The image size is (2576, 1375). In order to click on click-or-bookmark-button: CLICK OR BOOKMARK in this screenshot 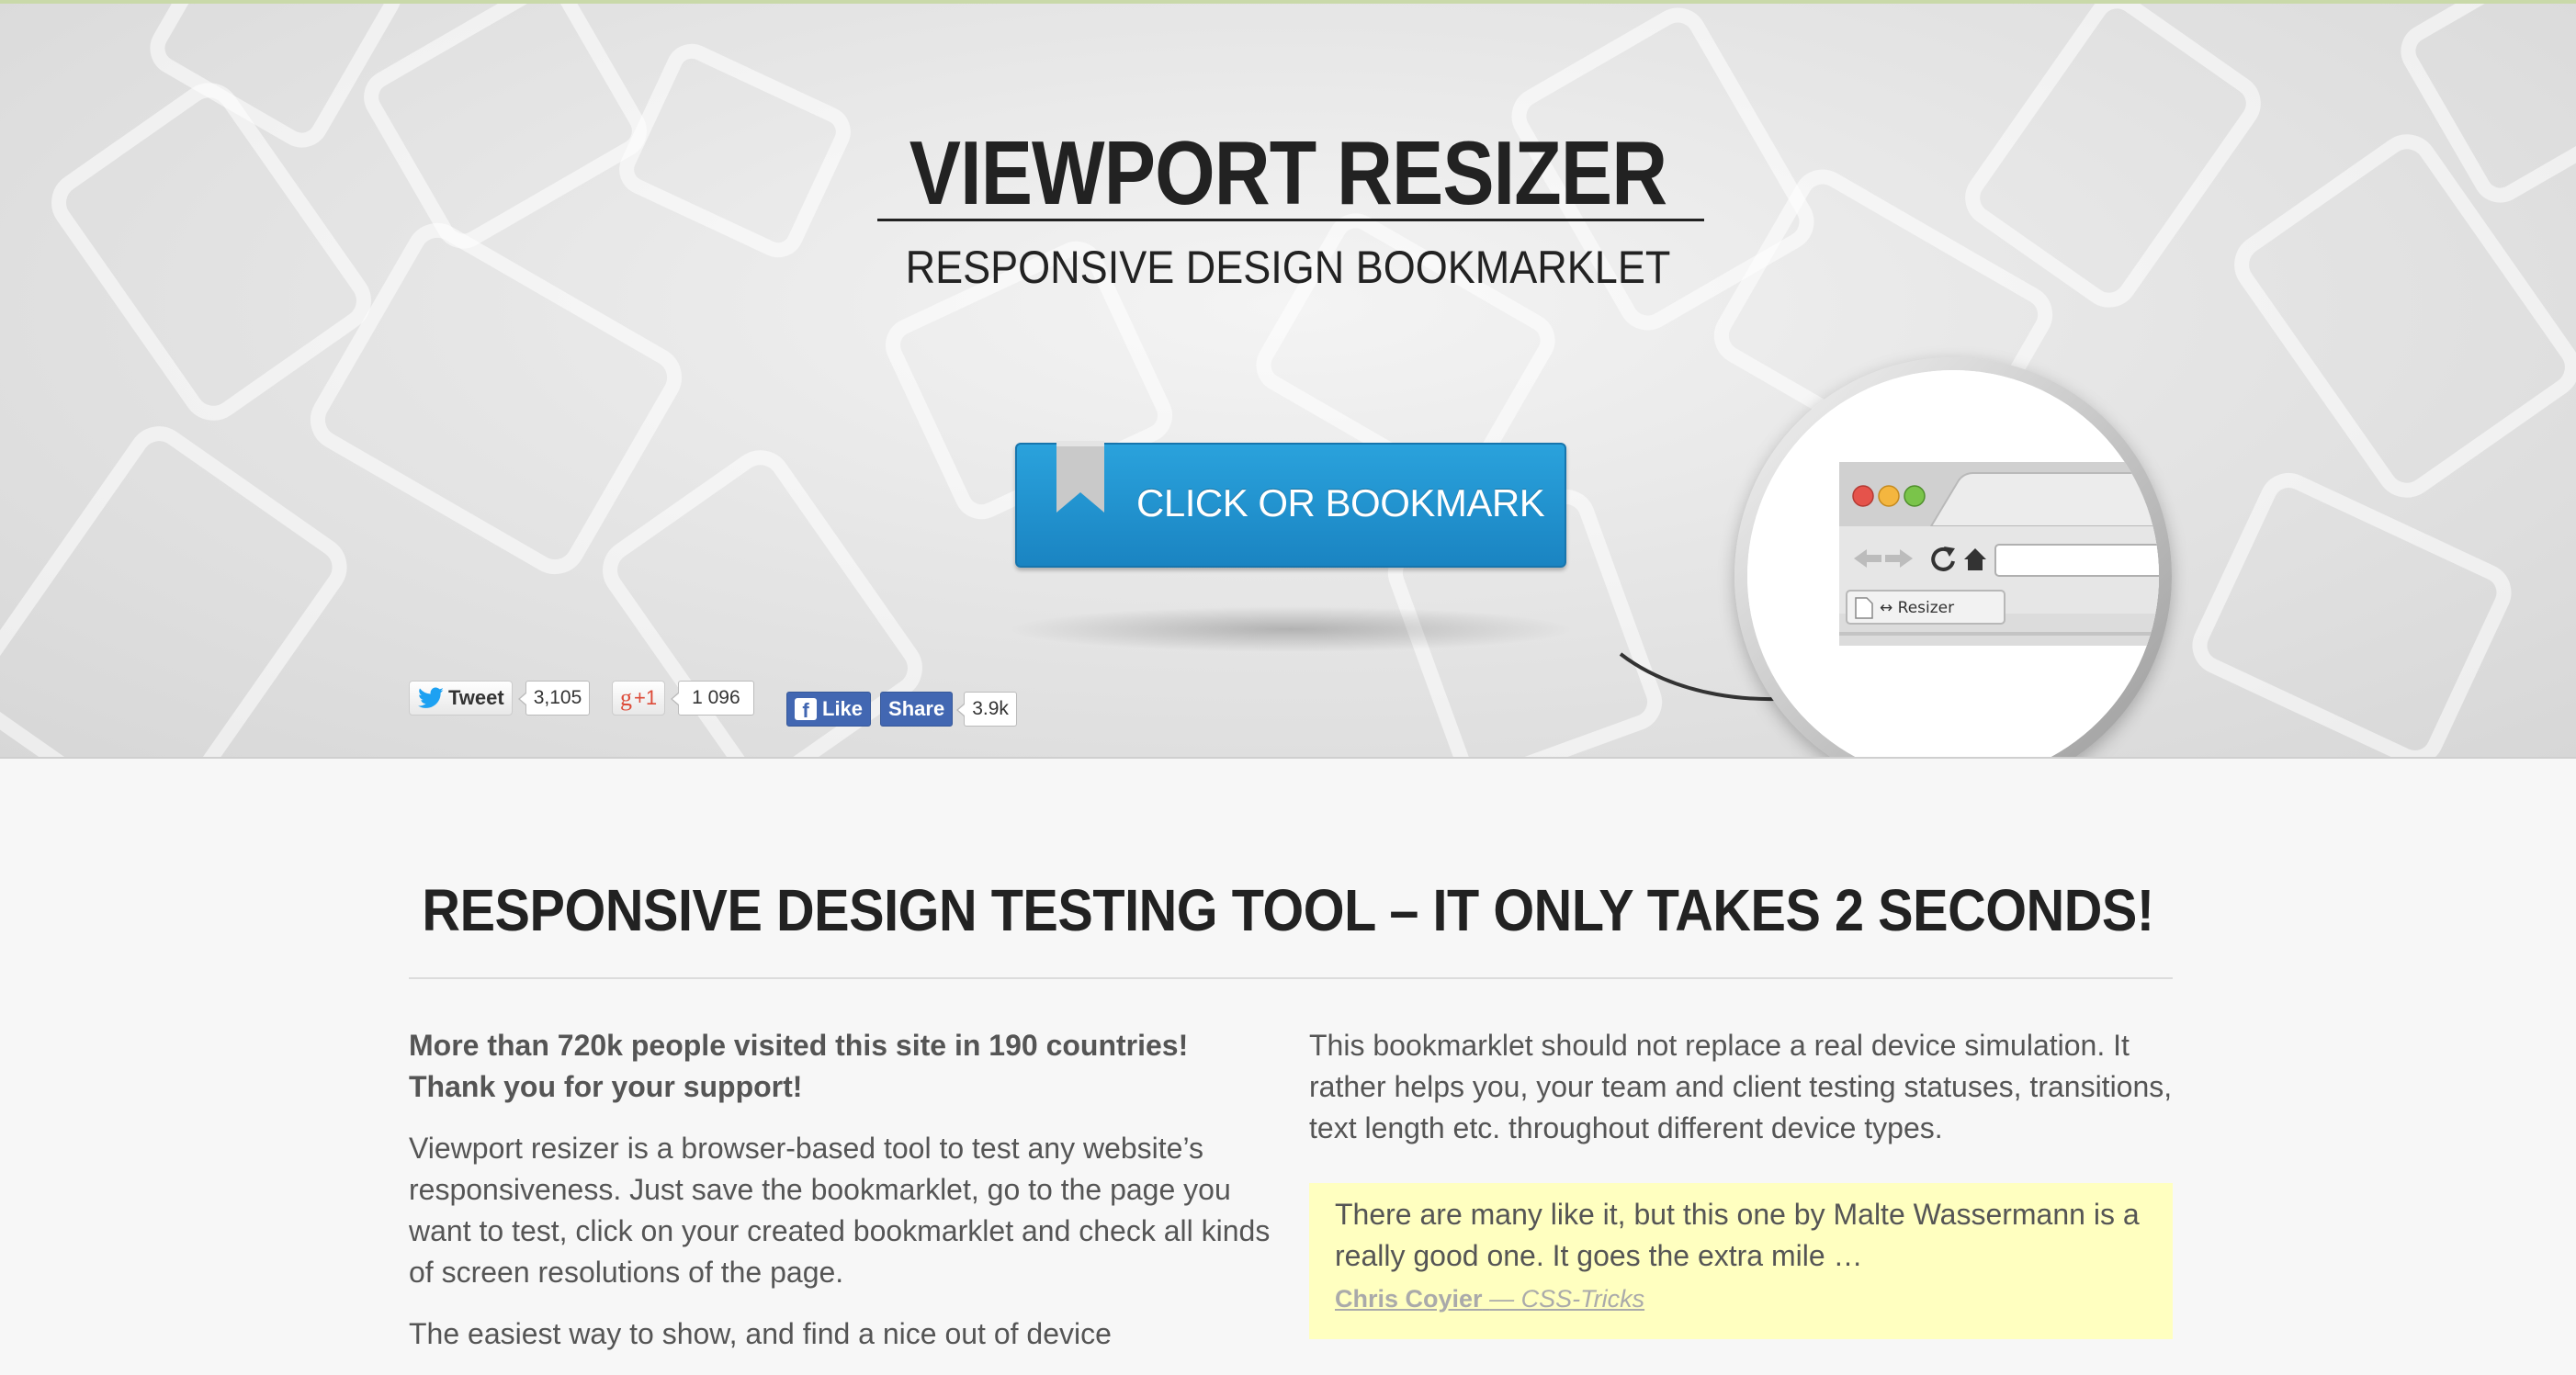, I will do `click(1290, 504)`.